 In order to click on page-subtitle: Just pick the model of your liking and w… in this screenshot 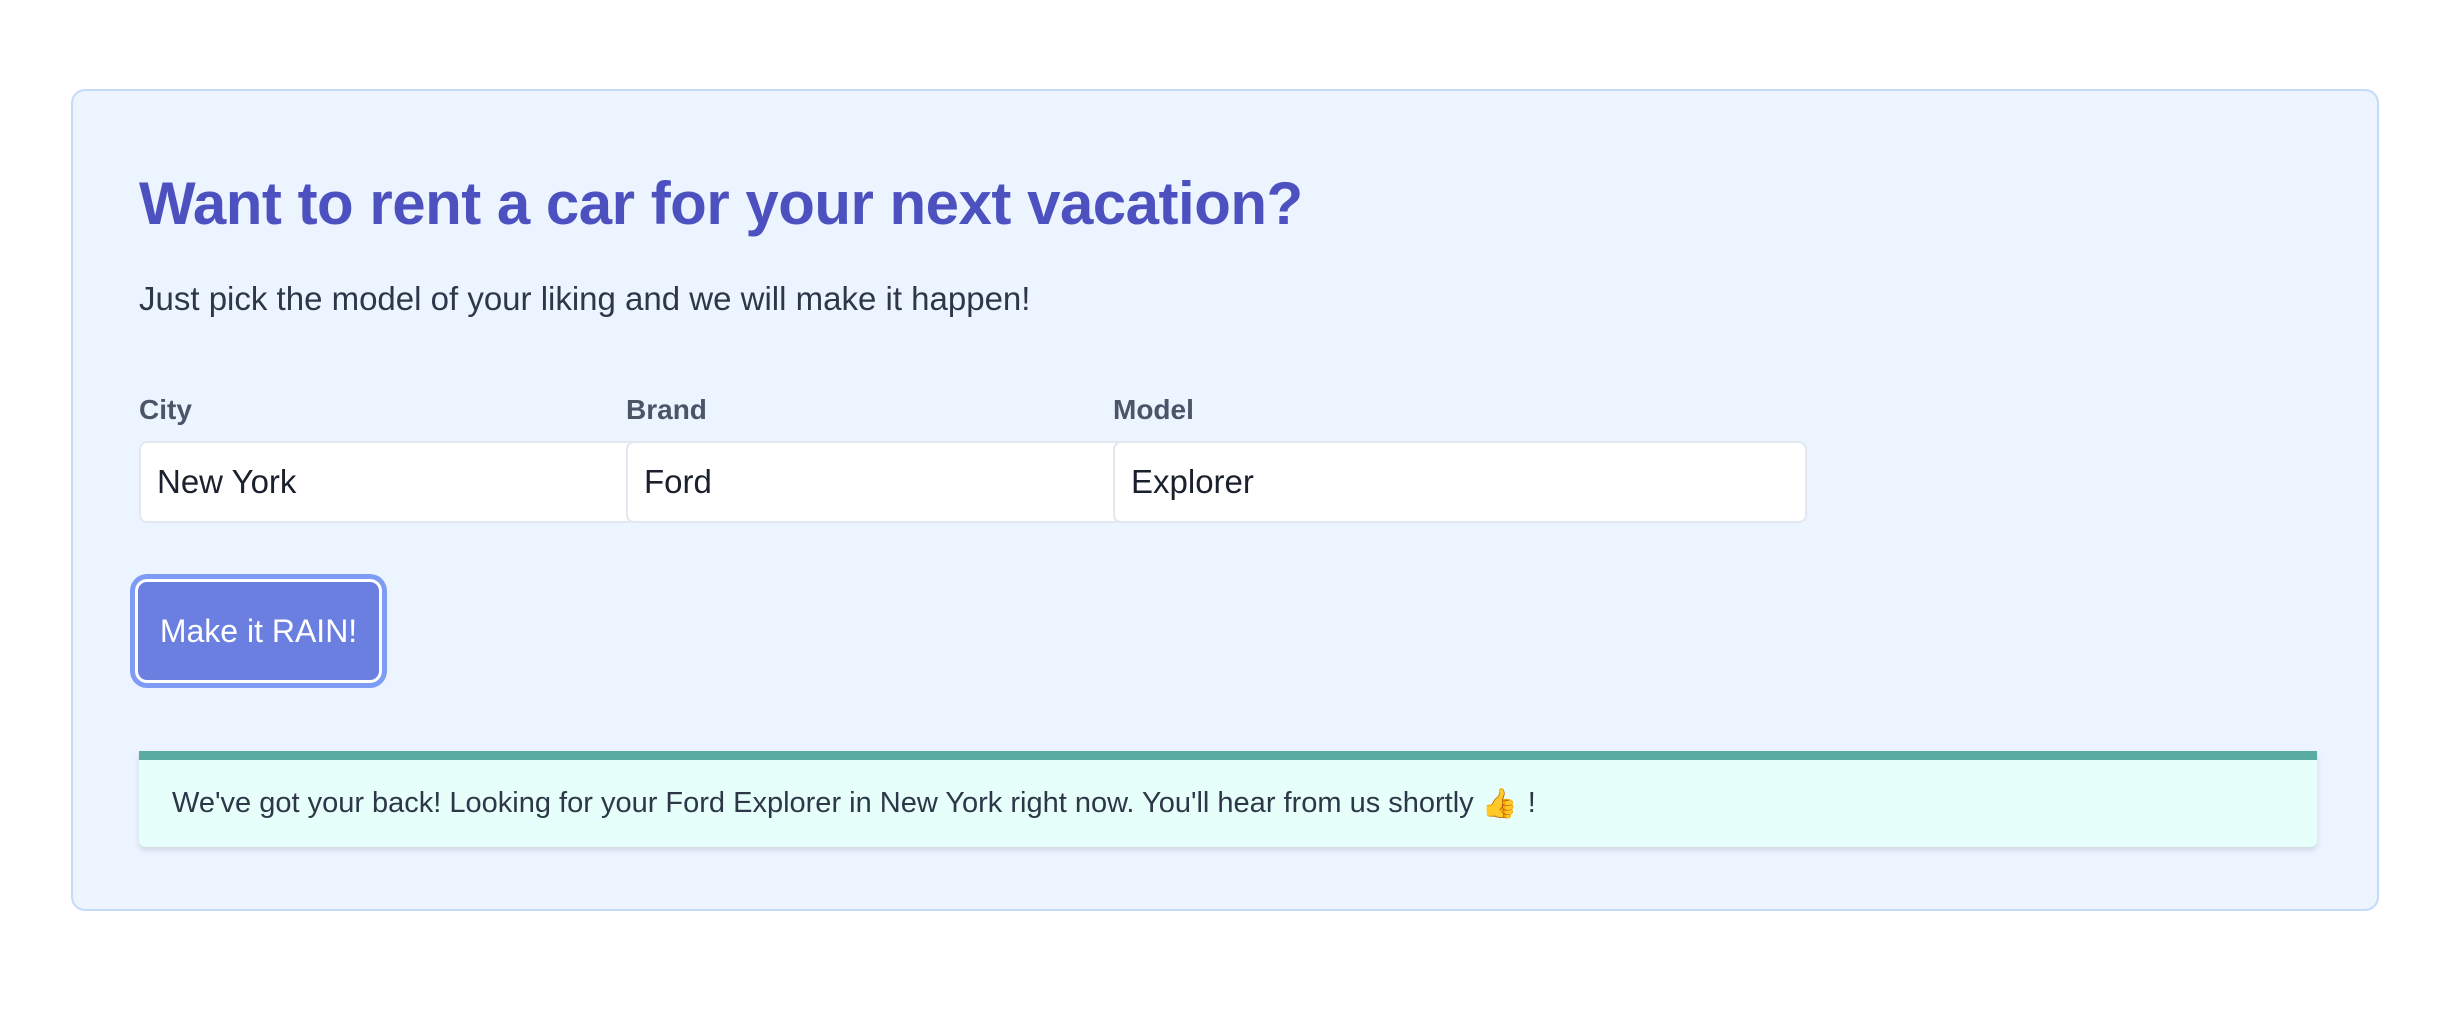, I will do `click(585, 298)`.